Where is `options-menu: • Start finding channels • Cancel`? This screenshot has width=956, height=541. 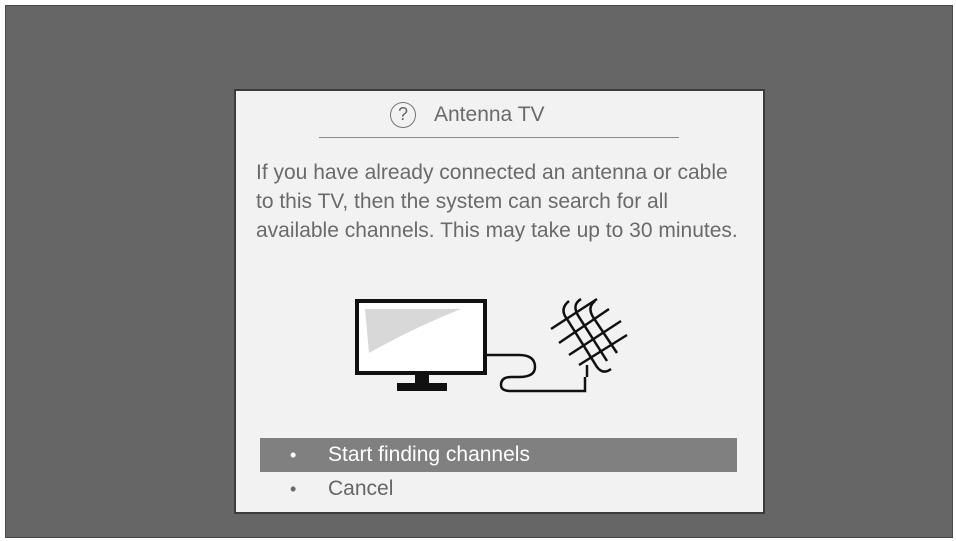 options-menu: • Start finding channels • Cancel is located at coordinates (498, 472).